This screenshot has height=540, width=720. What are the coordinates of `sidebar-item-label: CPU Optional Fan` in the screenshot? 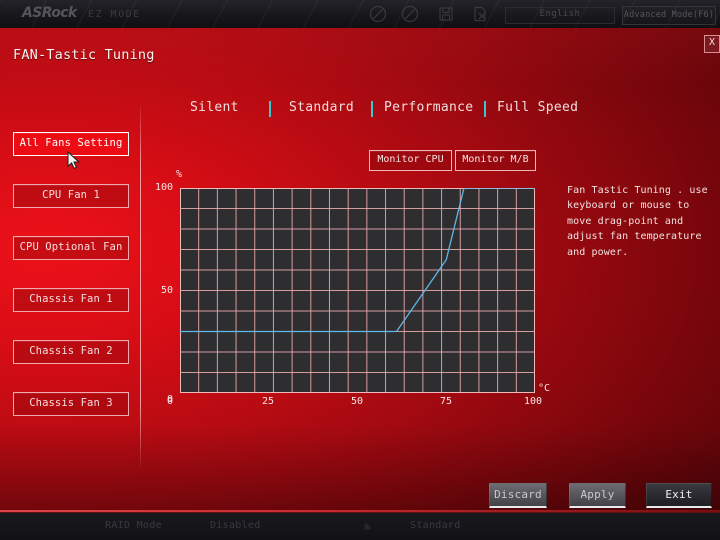 It's located at (71, 247).